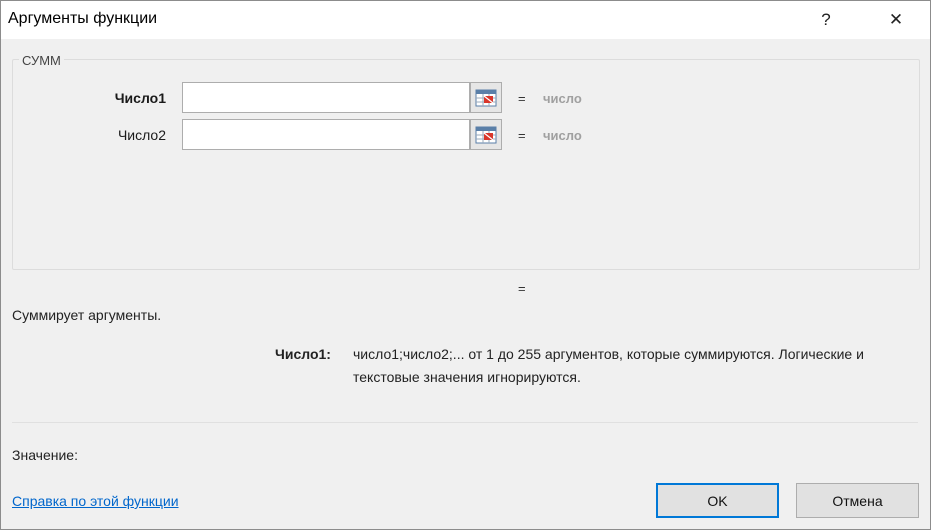  I want to click on arg1-label: Число1, so click(140, 98).